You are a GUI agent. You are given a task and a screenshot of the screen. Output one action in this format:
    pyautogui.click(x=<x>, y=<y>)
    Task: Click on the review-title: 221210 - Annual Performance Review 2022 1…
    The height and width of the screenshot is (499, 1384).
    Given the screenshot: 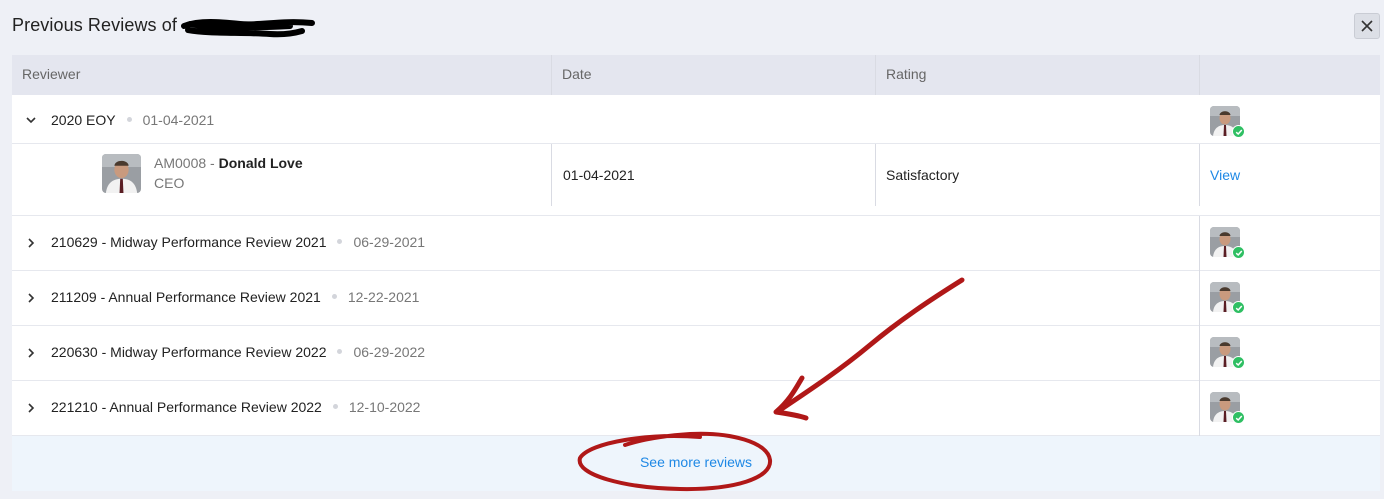 What is the action you would take?
    pyautogui.click(x=236, y=407)
    